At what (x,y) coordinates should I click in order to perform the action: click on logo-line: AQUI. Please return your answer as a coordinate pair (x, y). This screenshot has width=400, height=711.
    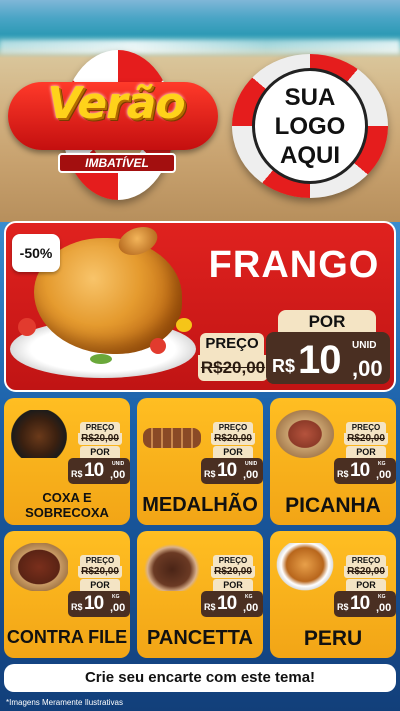
    Looking at the image, I should click on (310, 155).